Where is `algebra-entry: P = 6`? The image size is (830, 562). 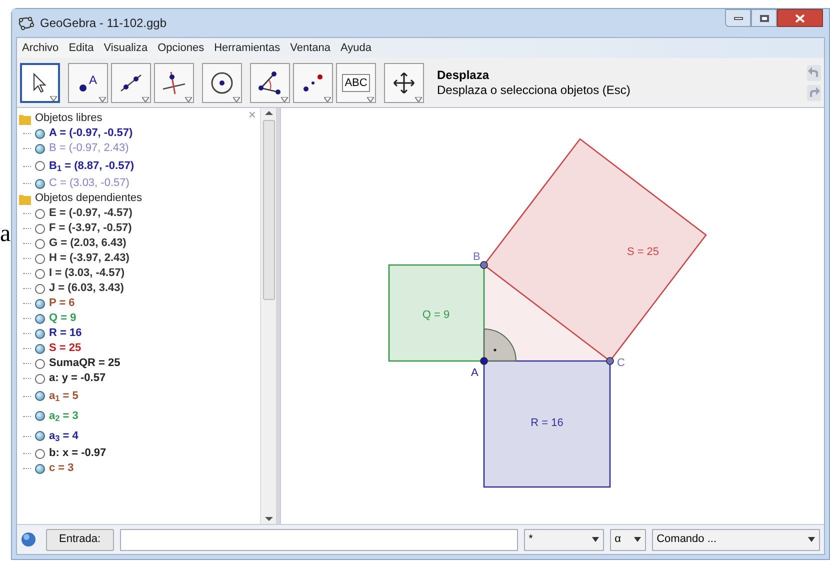
algebra-entry: P = 6 is located at coordinates (62, 303).